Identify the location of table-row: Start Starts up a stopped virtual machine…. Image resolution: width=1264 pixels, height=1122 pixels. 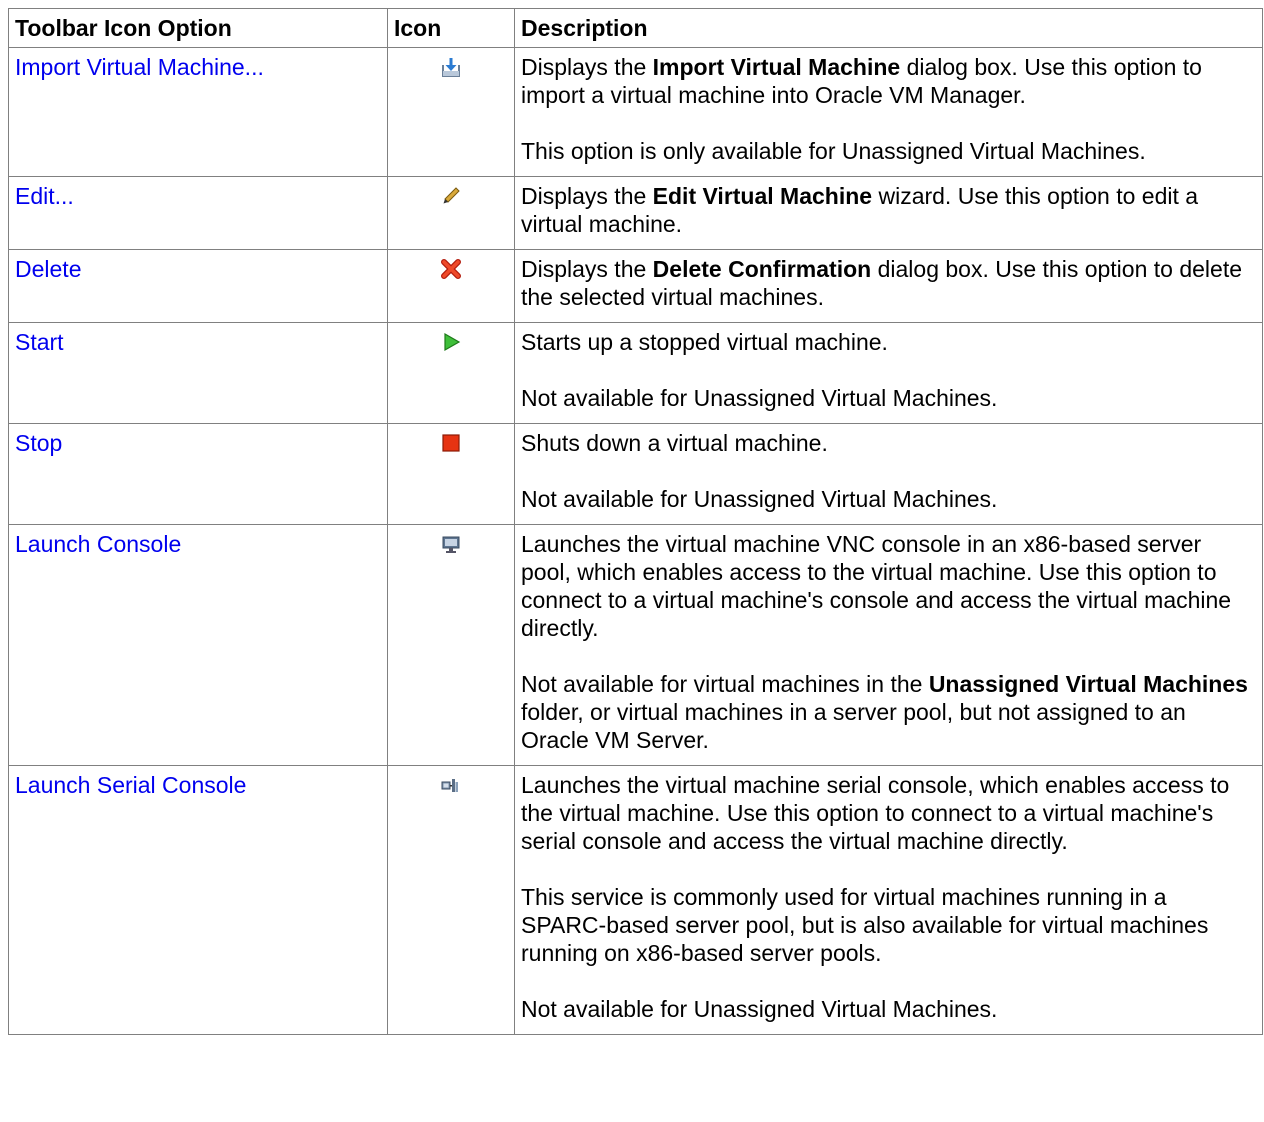
(635, 373).